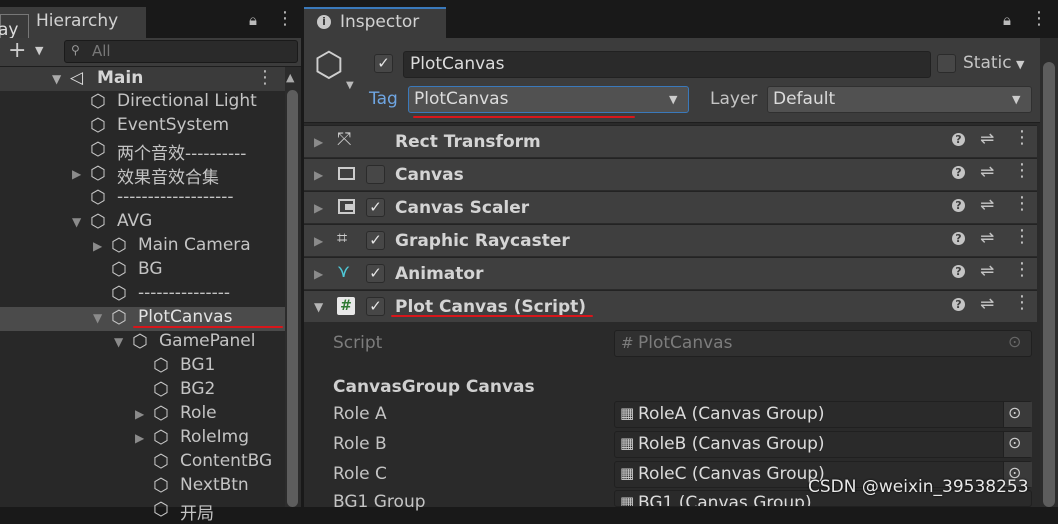 The width and height of the screenshot is (1058, 524). What do you see at coordinates (1020, 64) in the screenshot?
I see `static-dropdown-icon: ▼` at bounding box center [1020, 64].